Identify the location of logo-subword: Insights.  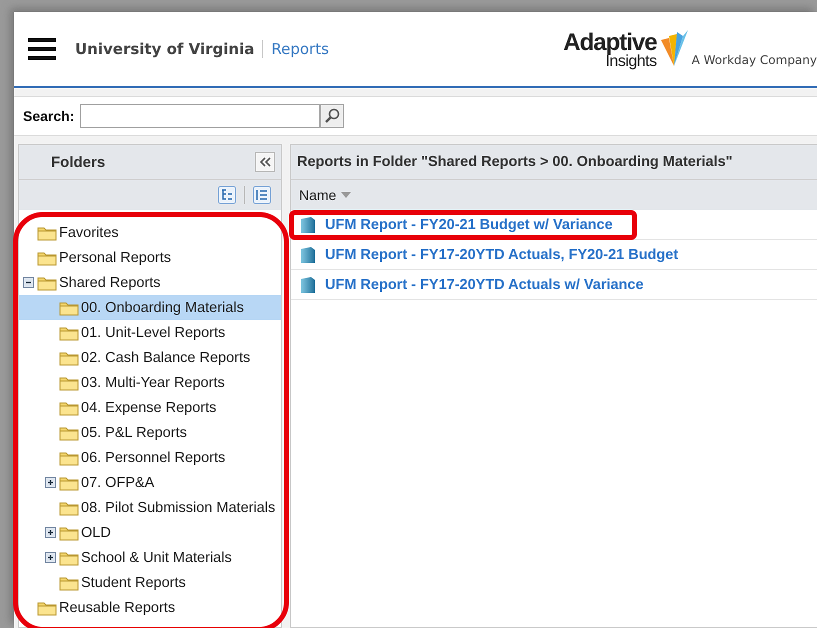
(631, 62).